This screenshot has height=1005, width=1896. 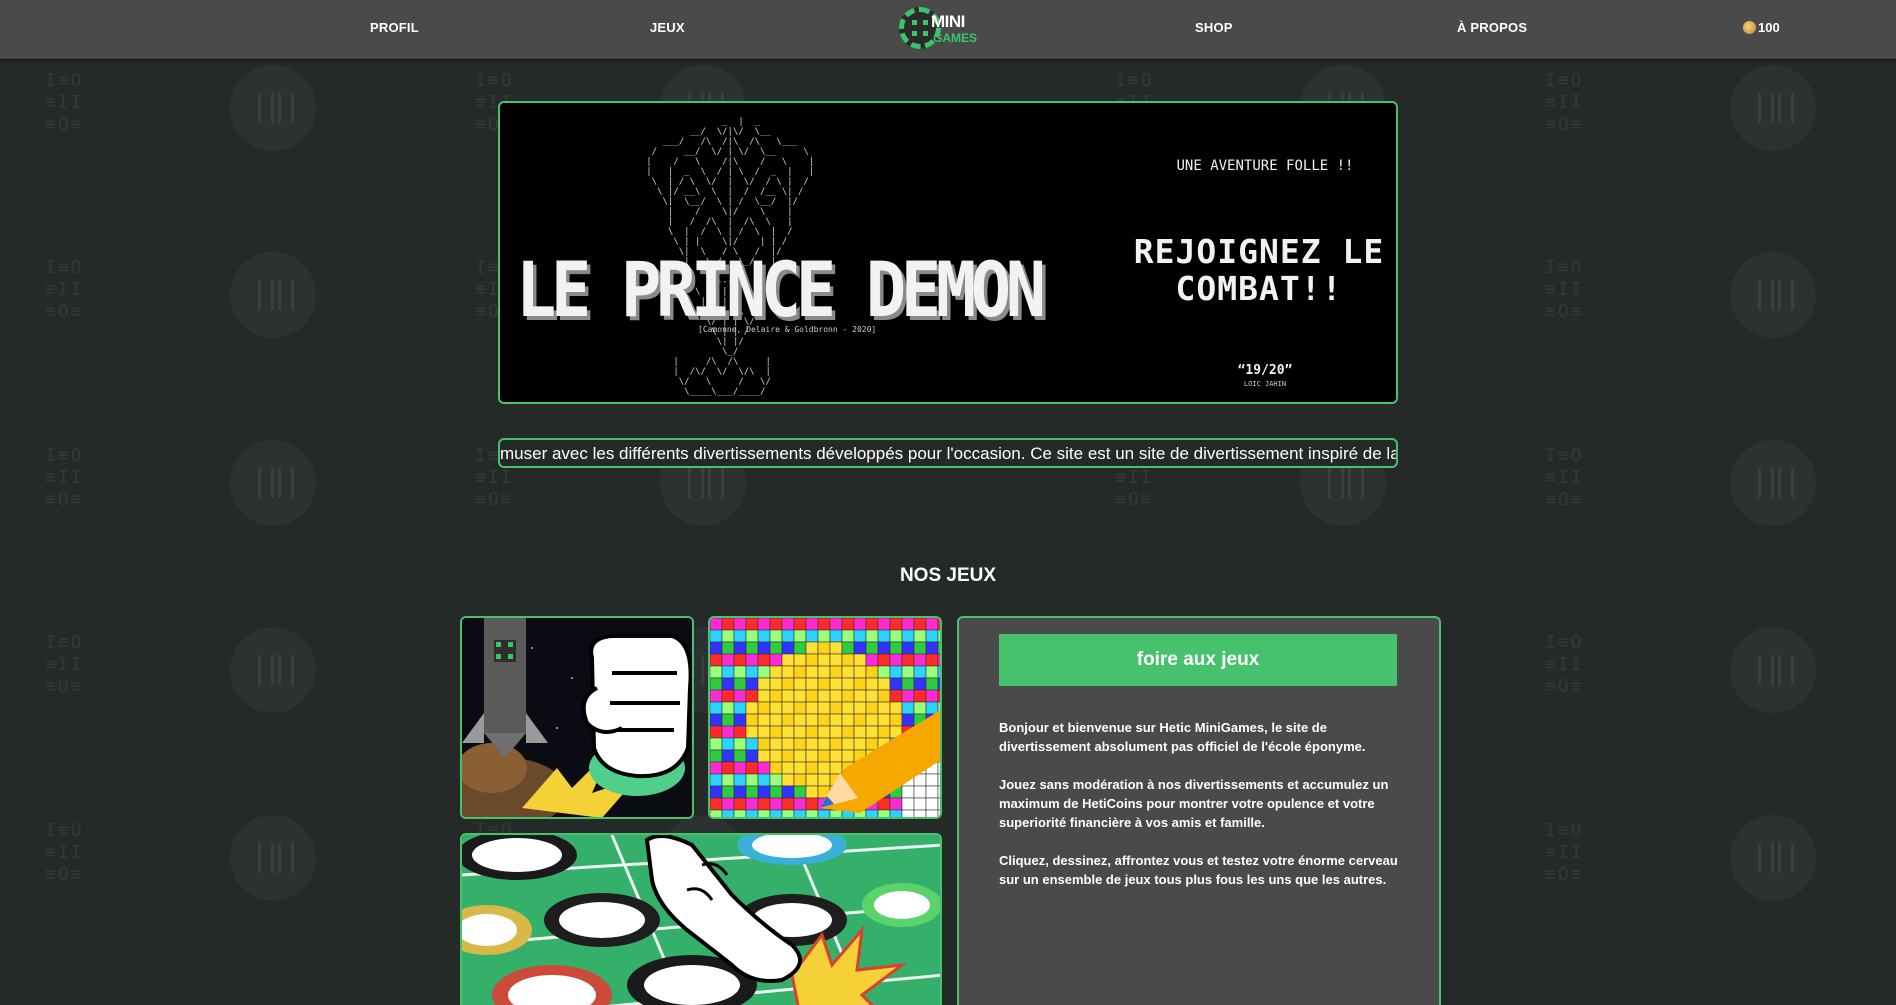 I want to click on pixel-art-image, so click(x=825, y=717).